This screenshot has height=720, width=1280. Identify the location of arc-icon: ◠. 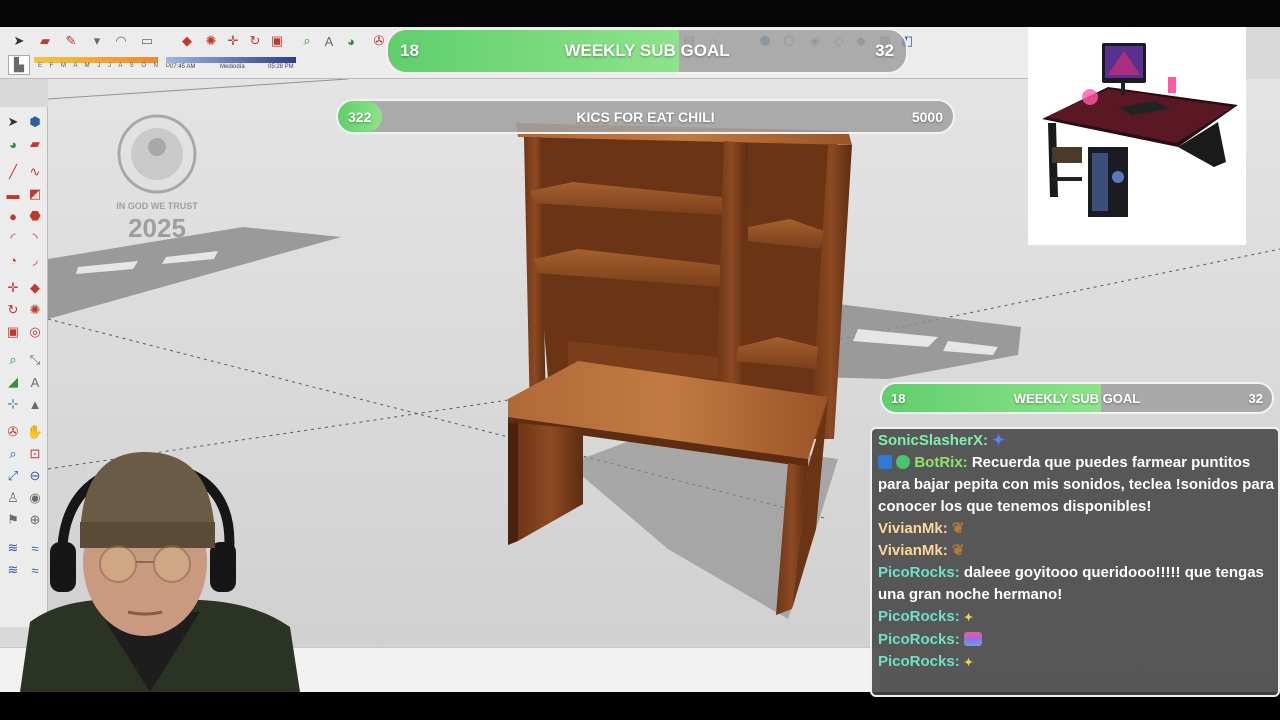
(121, 41).